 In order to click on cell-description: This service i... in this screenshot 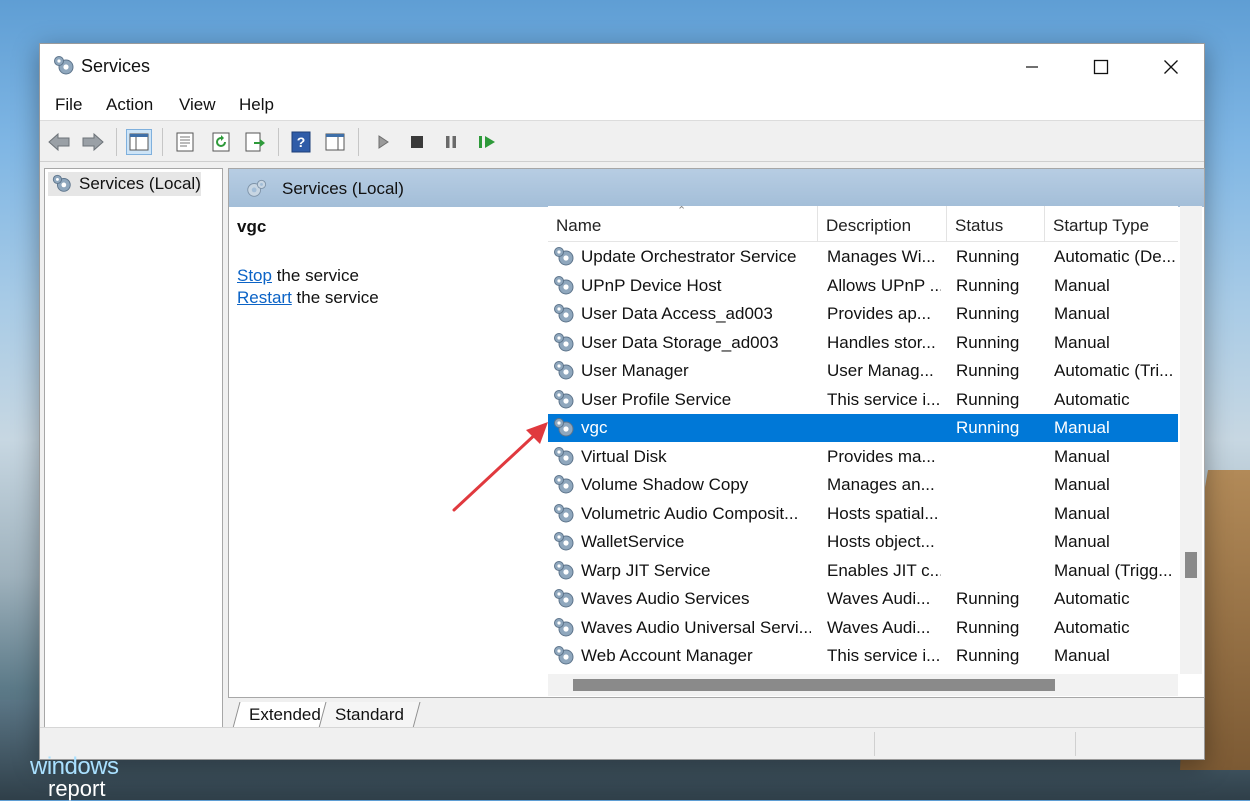, I will do `click(884, 655)`.